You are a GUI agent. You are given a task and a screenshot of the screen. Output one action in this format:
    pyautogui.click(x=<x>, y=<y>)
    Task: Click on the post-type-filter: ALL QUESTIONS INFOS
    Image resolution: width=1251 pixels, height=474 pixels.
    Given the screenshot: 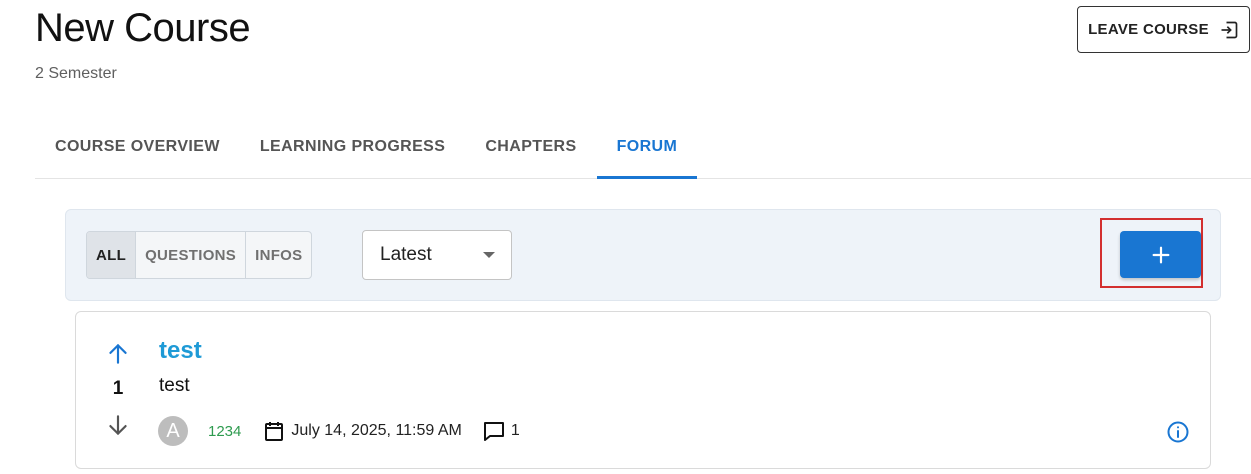 What is the action you would take?
    pyautogui.click(x=199, y=255)
    